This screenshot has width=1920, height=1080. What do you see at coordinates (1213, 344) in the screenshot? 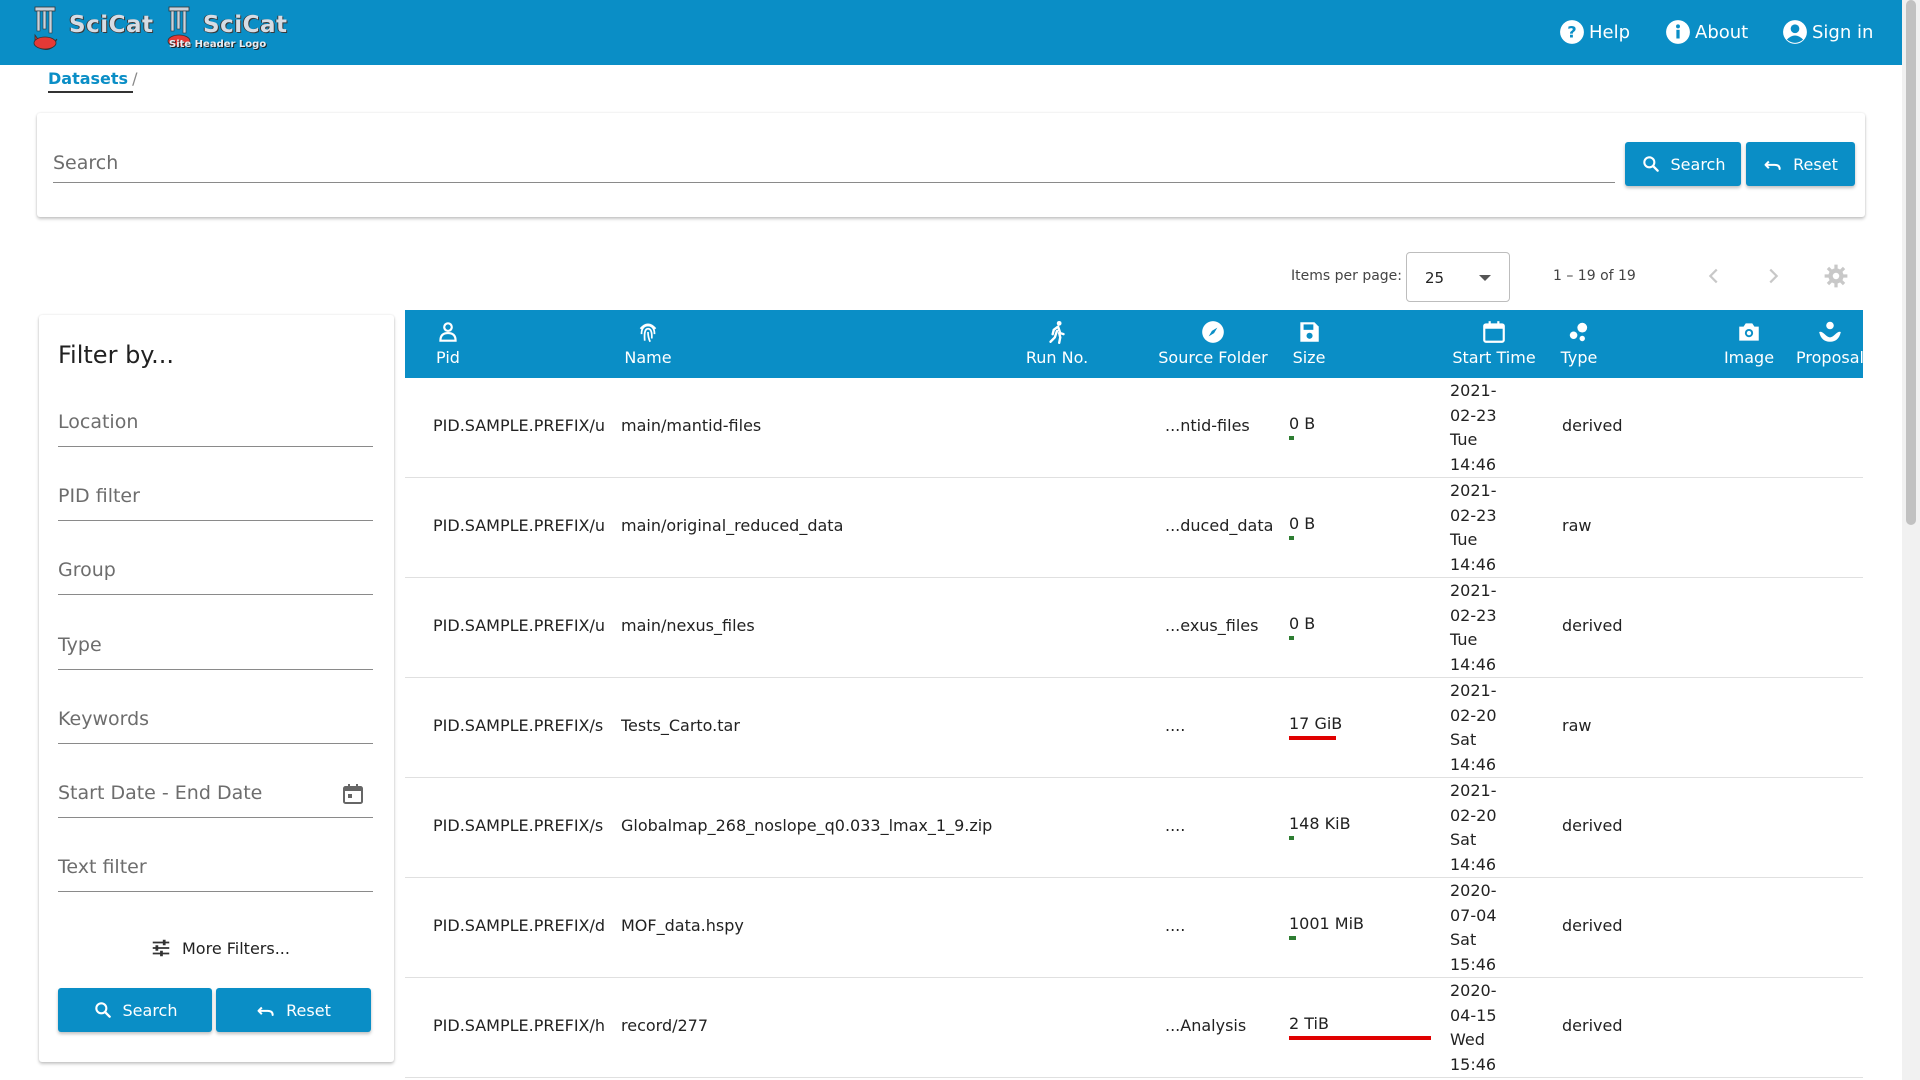
I see `column-header-source-folder: Source Folder` at bounding box center [1213, 344].